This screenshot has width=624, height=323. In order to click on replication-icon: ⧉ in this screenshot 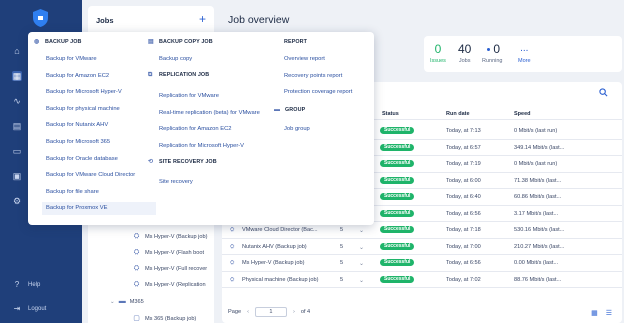, I will do `click(150, 75)`.